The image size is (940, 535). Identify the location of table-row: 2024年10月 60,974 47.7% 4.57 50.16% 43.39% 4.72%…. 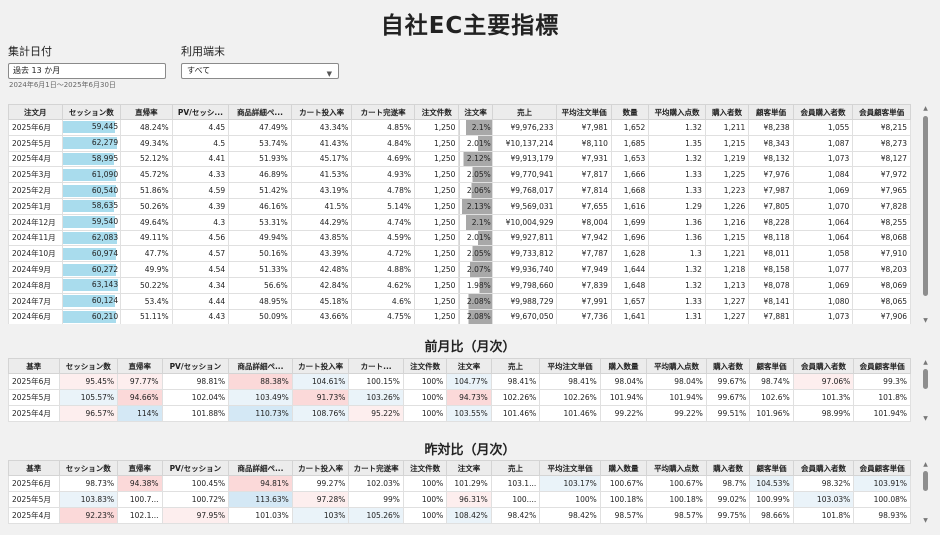
(459, 254).